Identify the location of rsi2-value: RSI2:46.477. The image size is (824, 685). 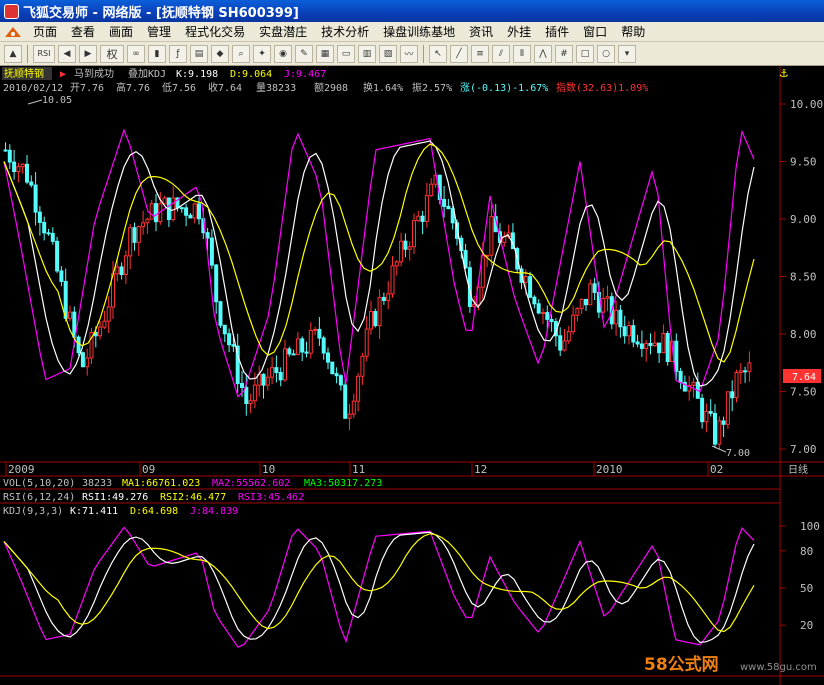
(193, 497).